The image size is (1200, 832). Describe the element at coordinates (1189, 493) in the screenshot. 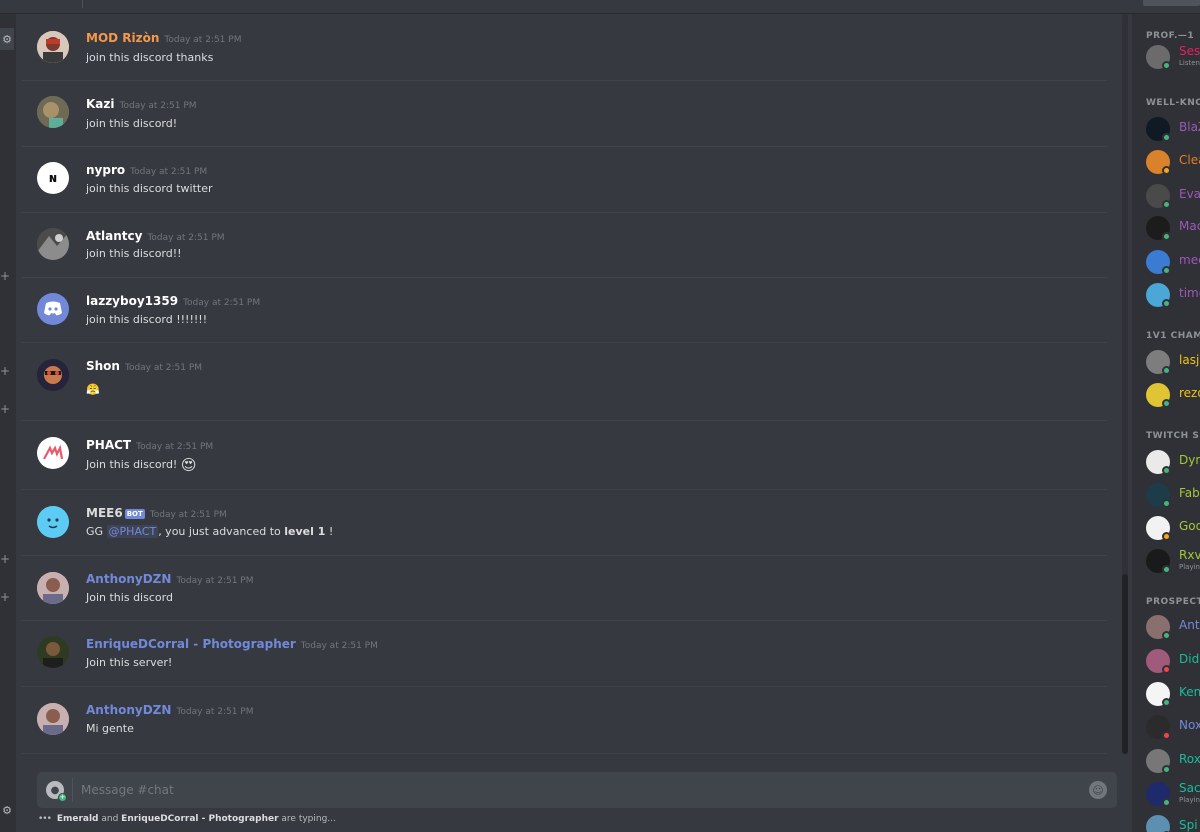

I see `member-name: Fabi` at that location.